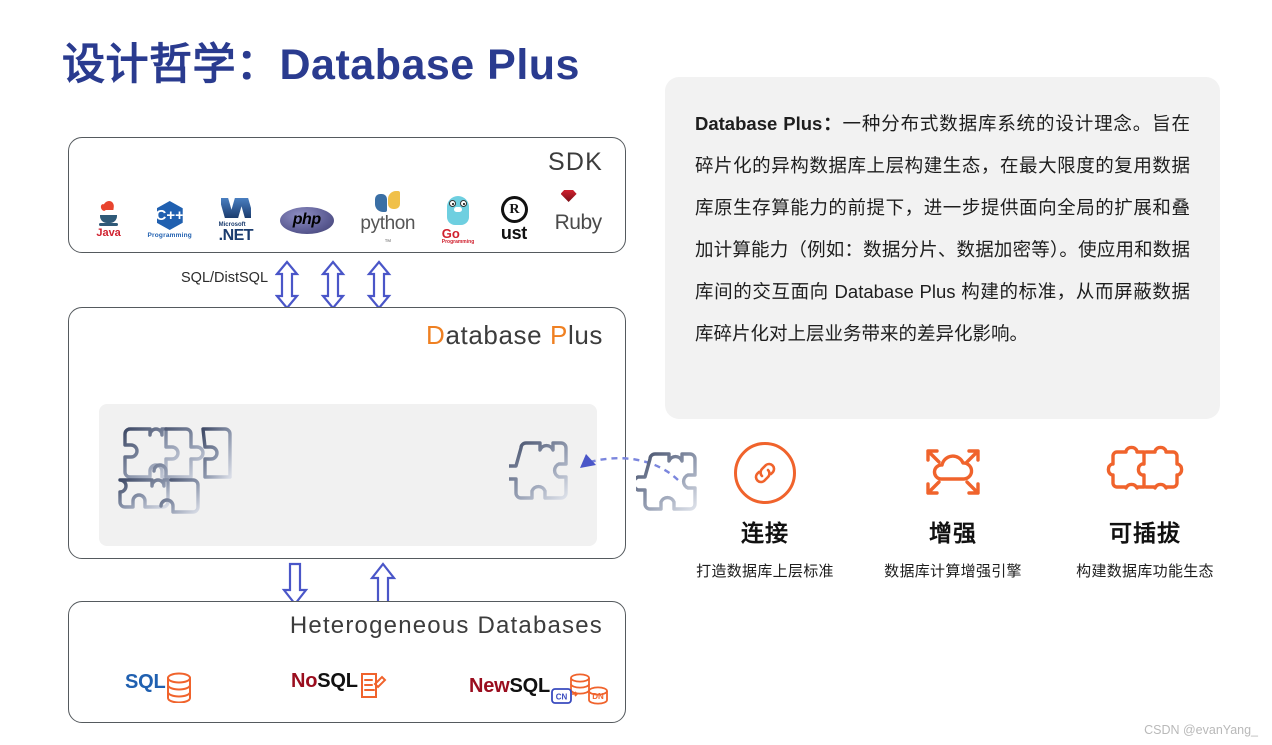  I want to click on chain-link-glyph, so click(765, 473).